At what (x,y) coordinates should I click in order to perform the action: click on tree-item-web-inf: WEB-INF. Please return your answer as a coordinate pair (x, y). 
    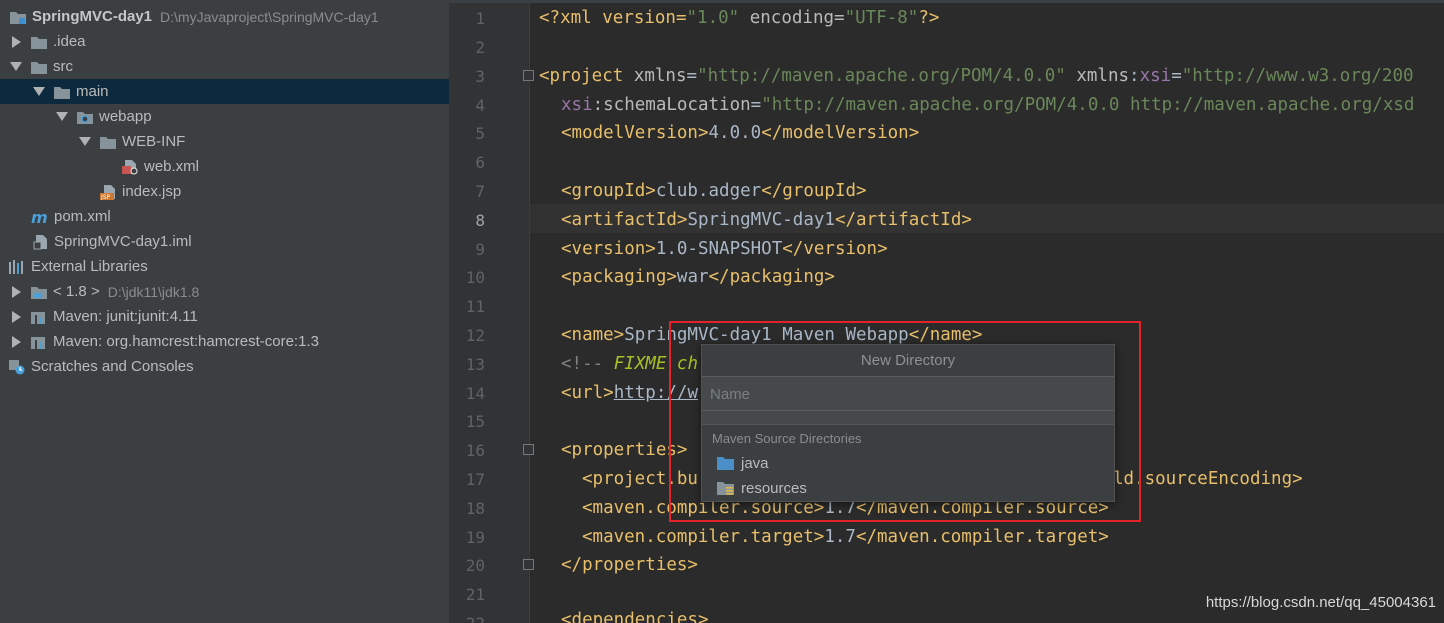
    Looking at the image, I should click on (224, 141).